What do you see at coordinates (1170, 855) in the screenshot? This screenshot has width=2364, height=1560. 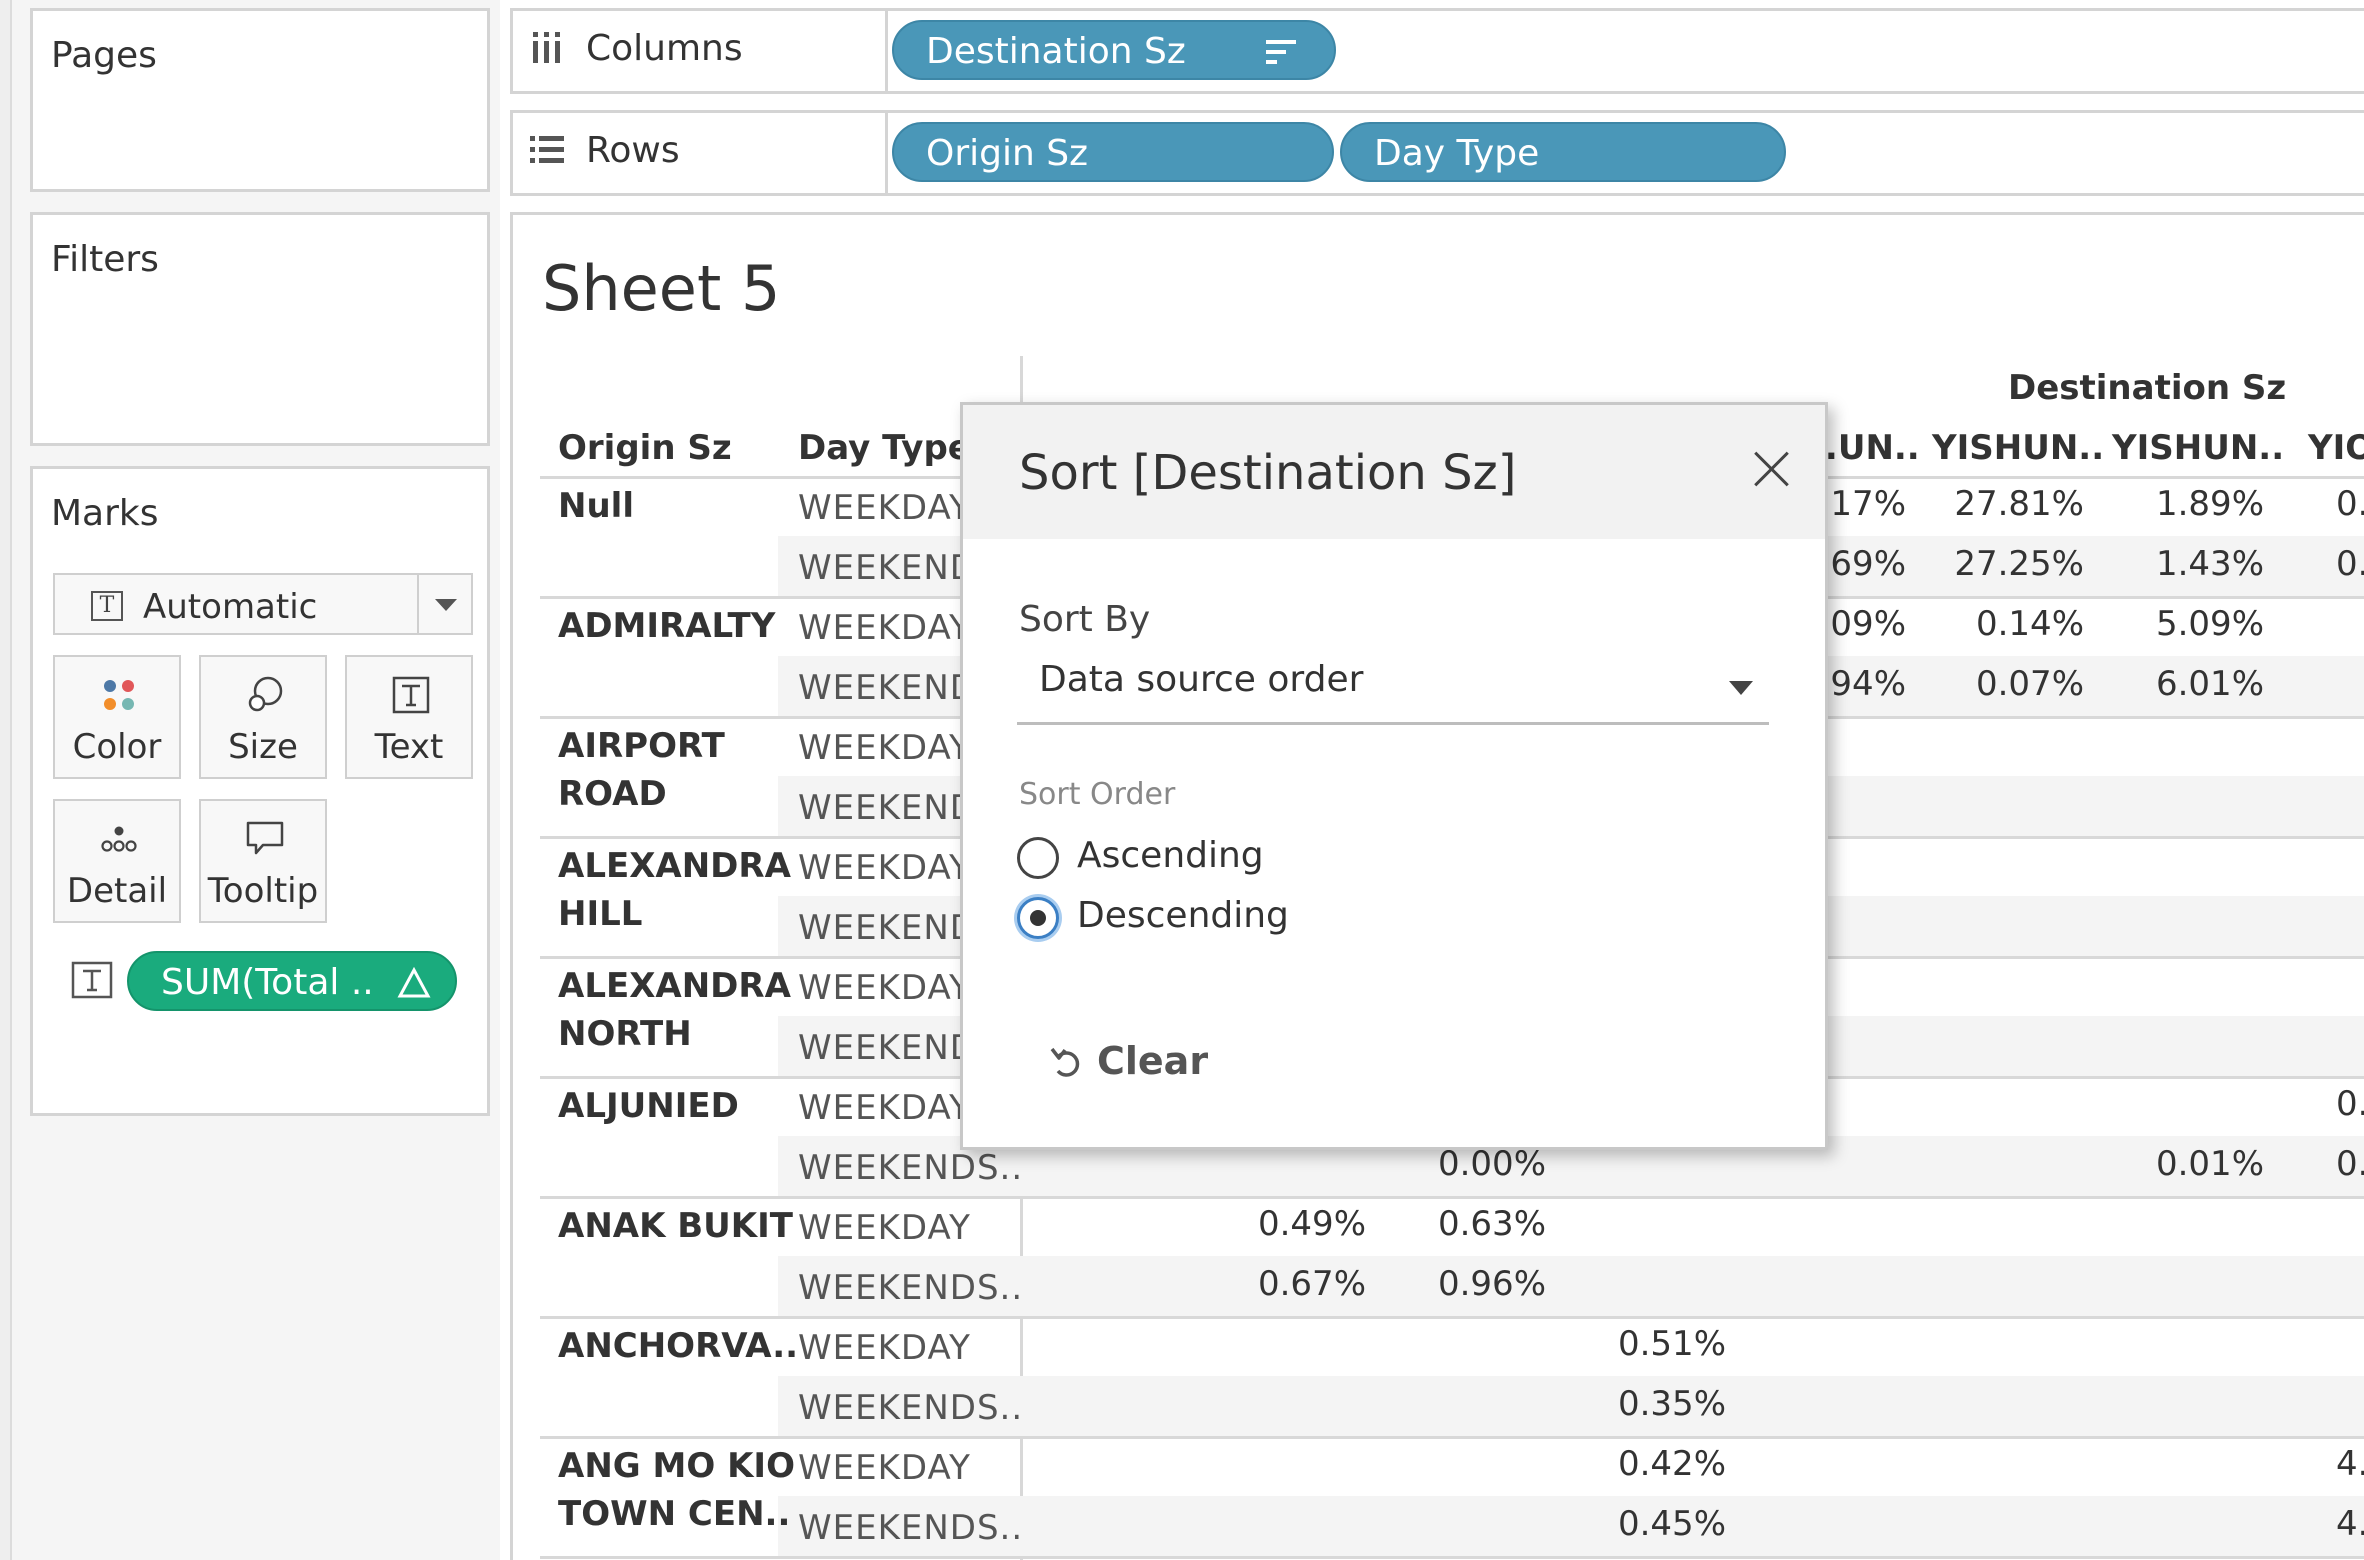 I see `ascending-label: Ascending` at bounding box center [1170, 855].